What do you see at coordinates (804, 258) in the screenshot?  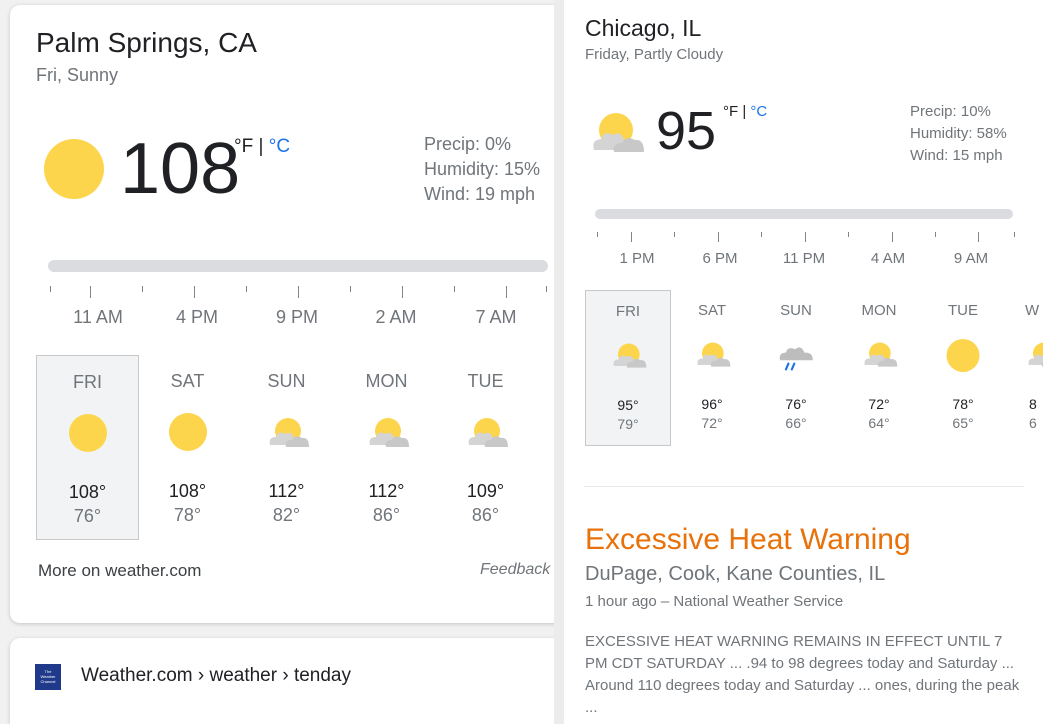 I see `time-label: 11 PM` at bounding box center [804, 258].